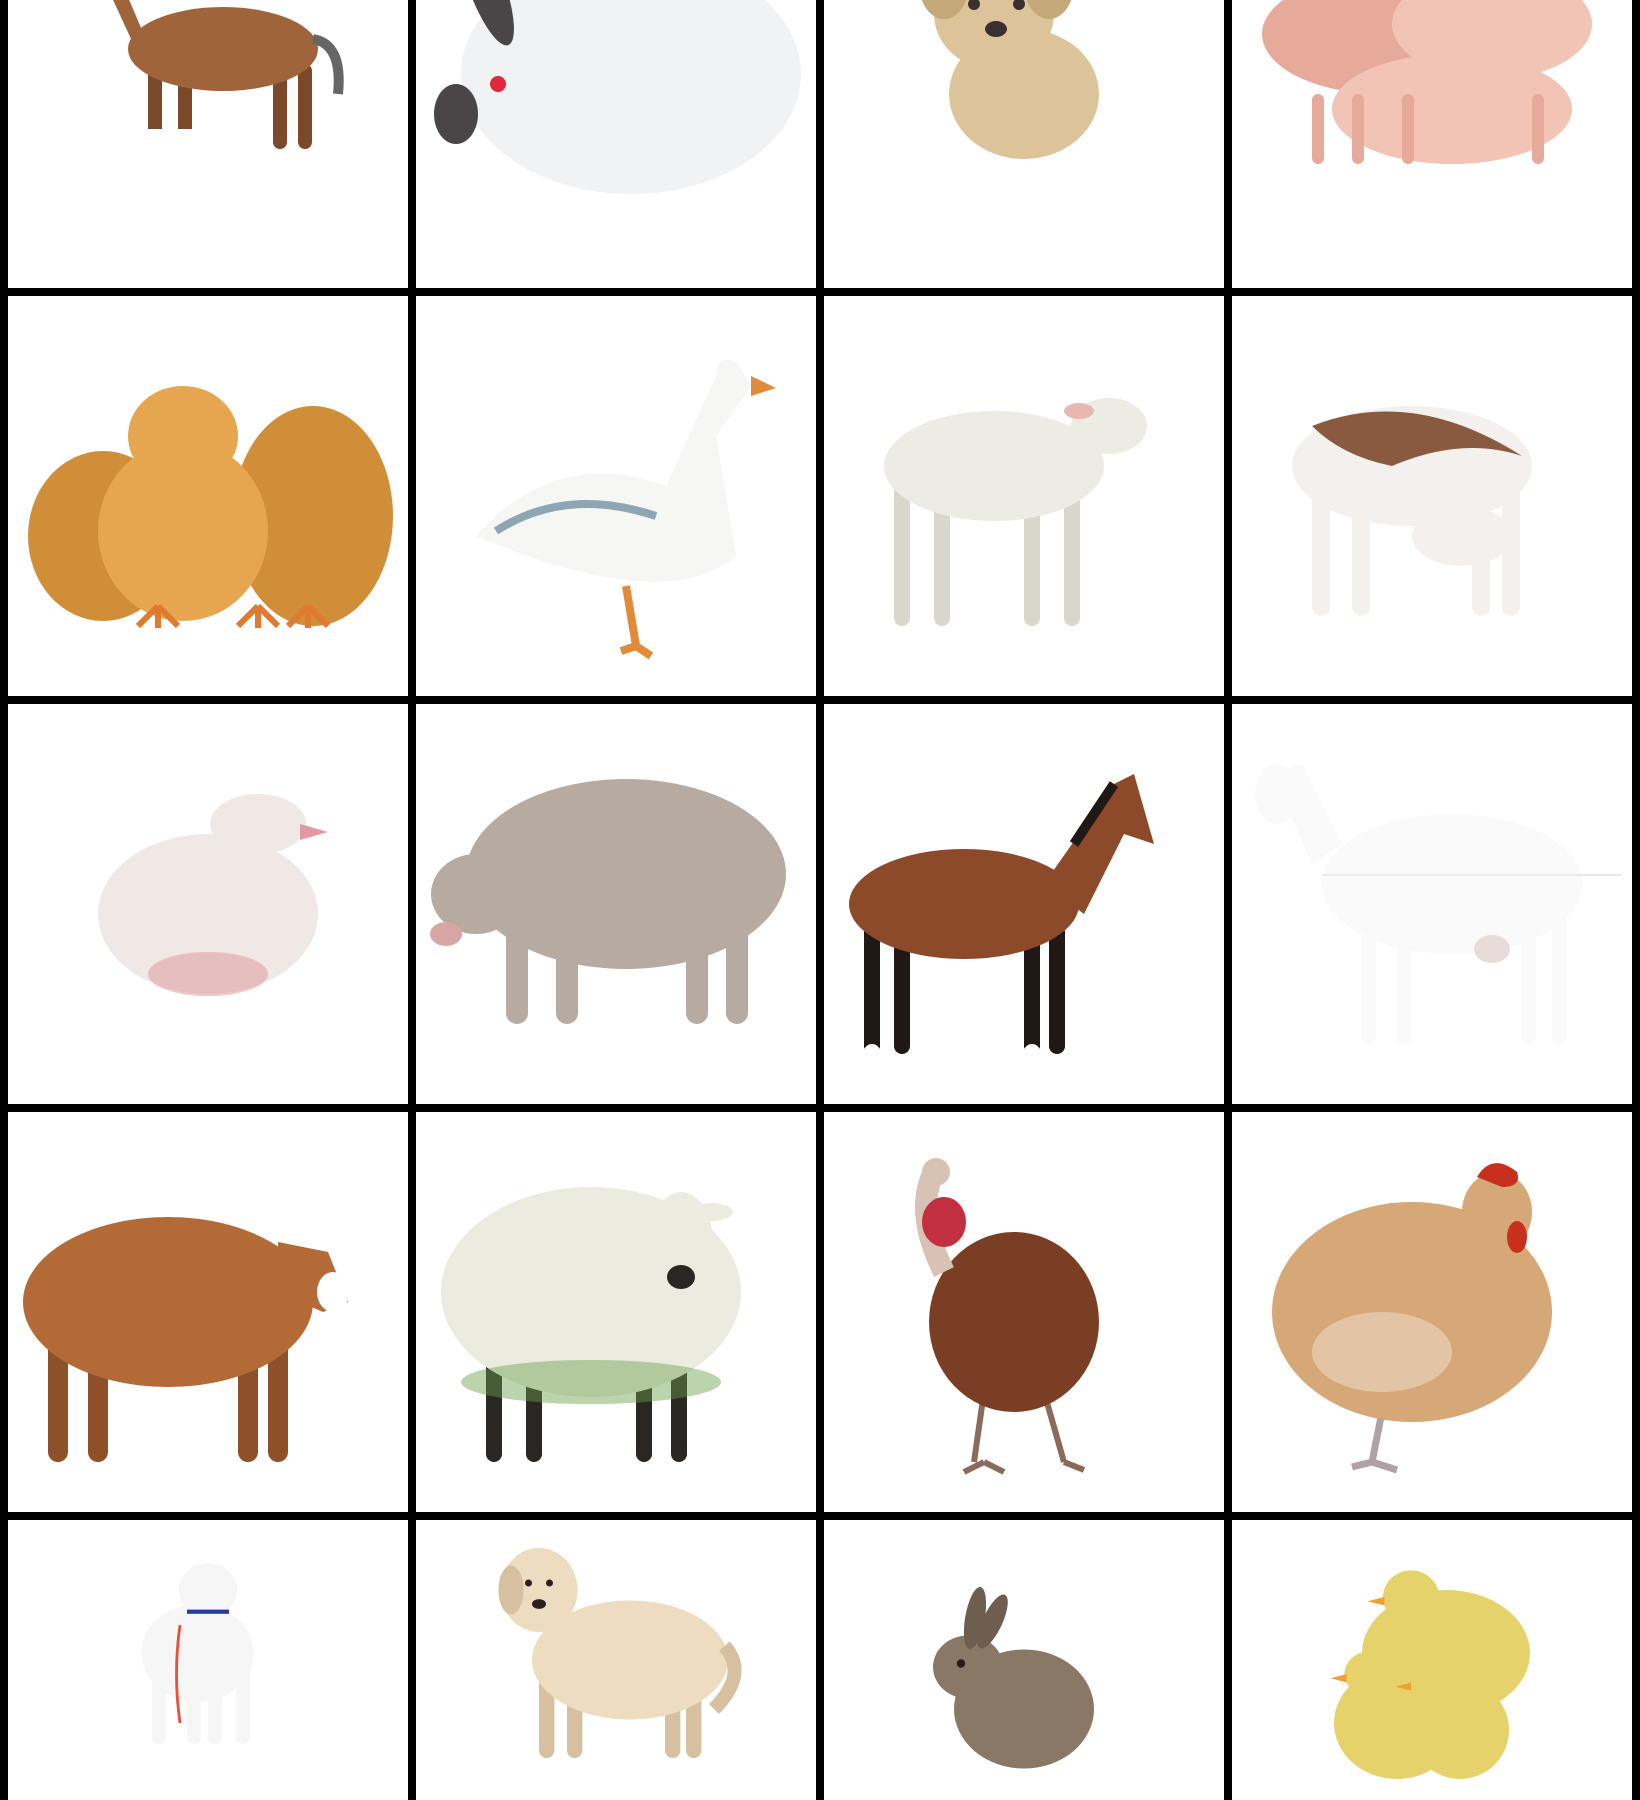  I want to click on piglets-icon, so click(1427, 82).